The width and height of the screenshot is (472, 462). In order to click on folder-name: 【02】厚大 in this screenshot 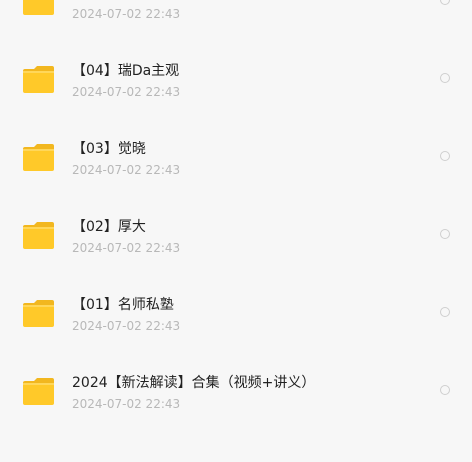, I will do `click(109, 227)`.